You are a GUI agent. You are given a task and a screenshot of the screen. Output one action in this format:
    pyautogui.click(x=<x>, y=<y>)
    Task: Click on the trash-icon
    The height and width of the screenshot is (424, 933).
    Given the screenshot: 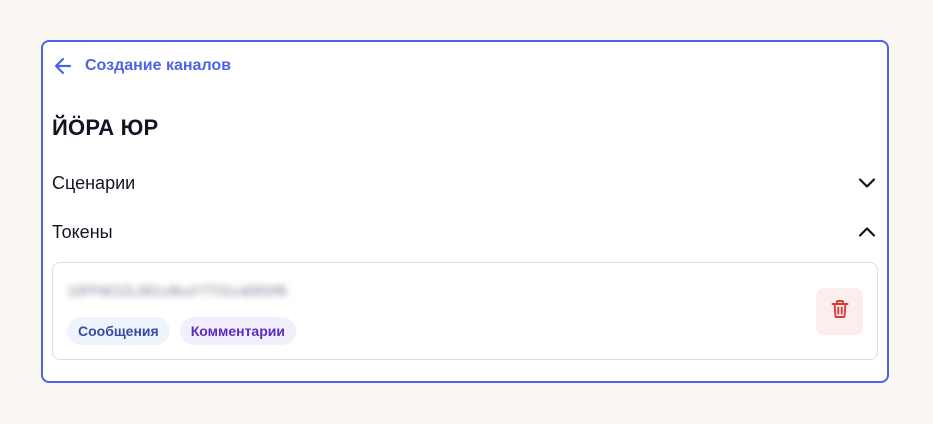 What is the action you would take?
    pyautogui.click(x=840, y=311)
    